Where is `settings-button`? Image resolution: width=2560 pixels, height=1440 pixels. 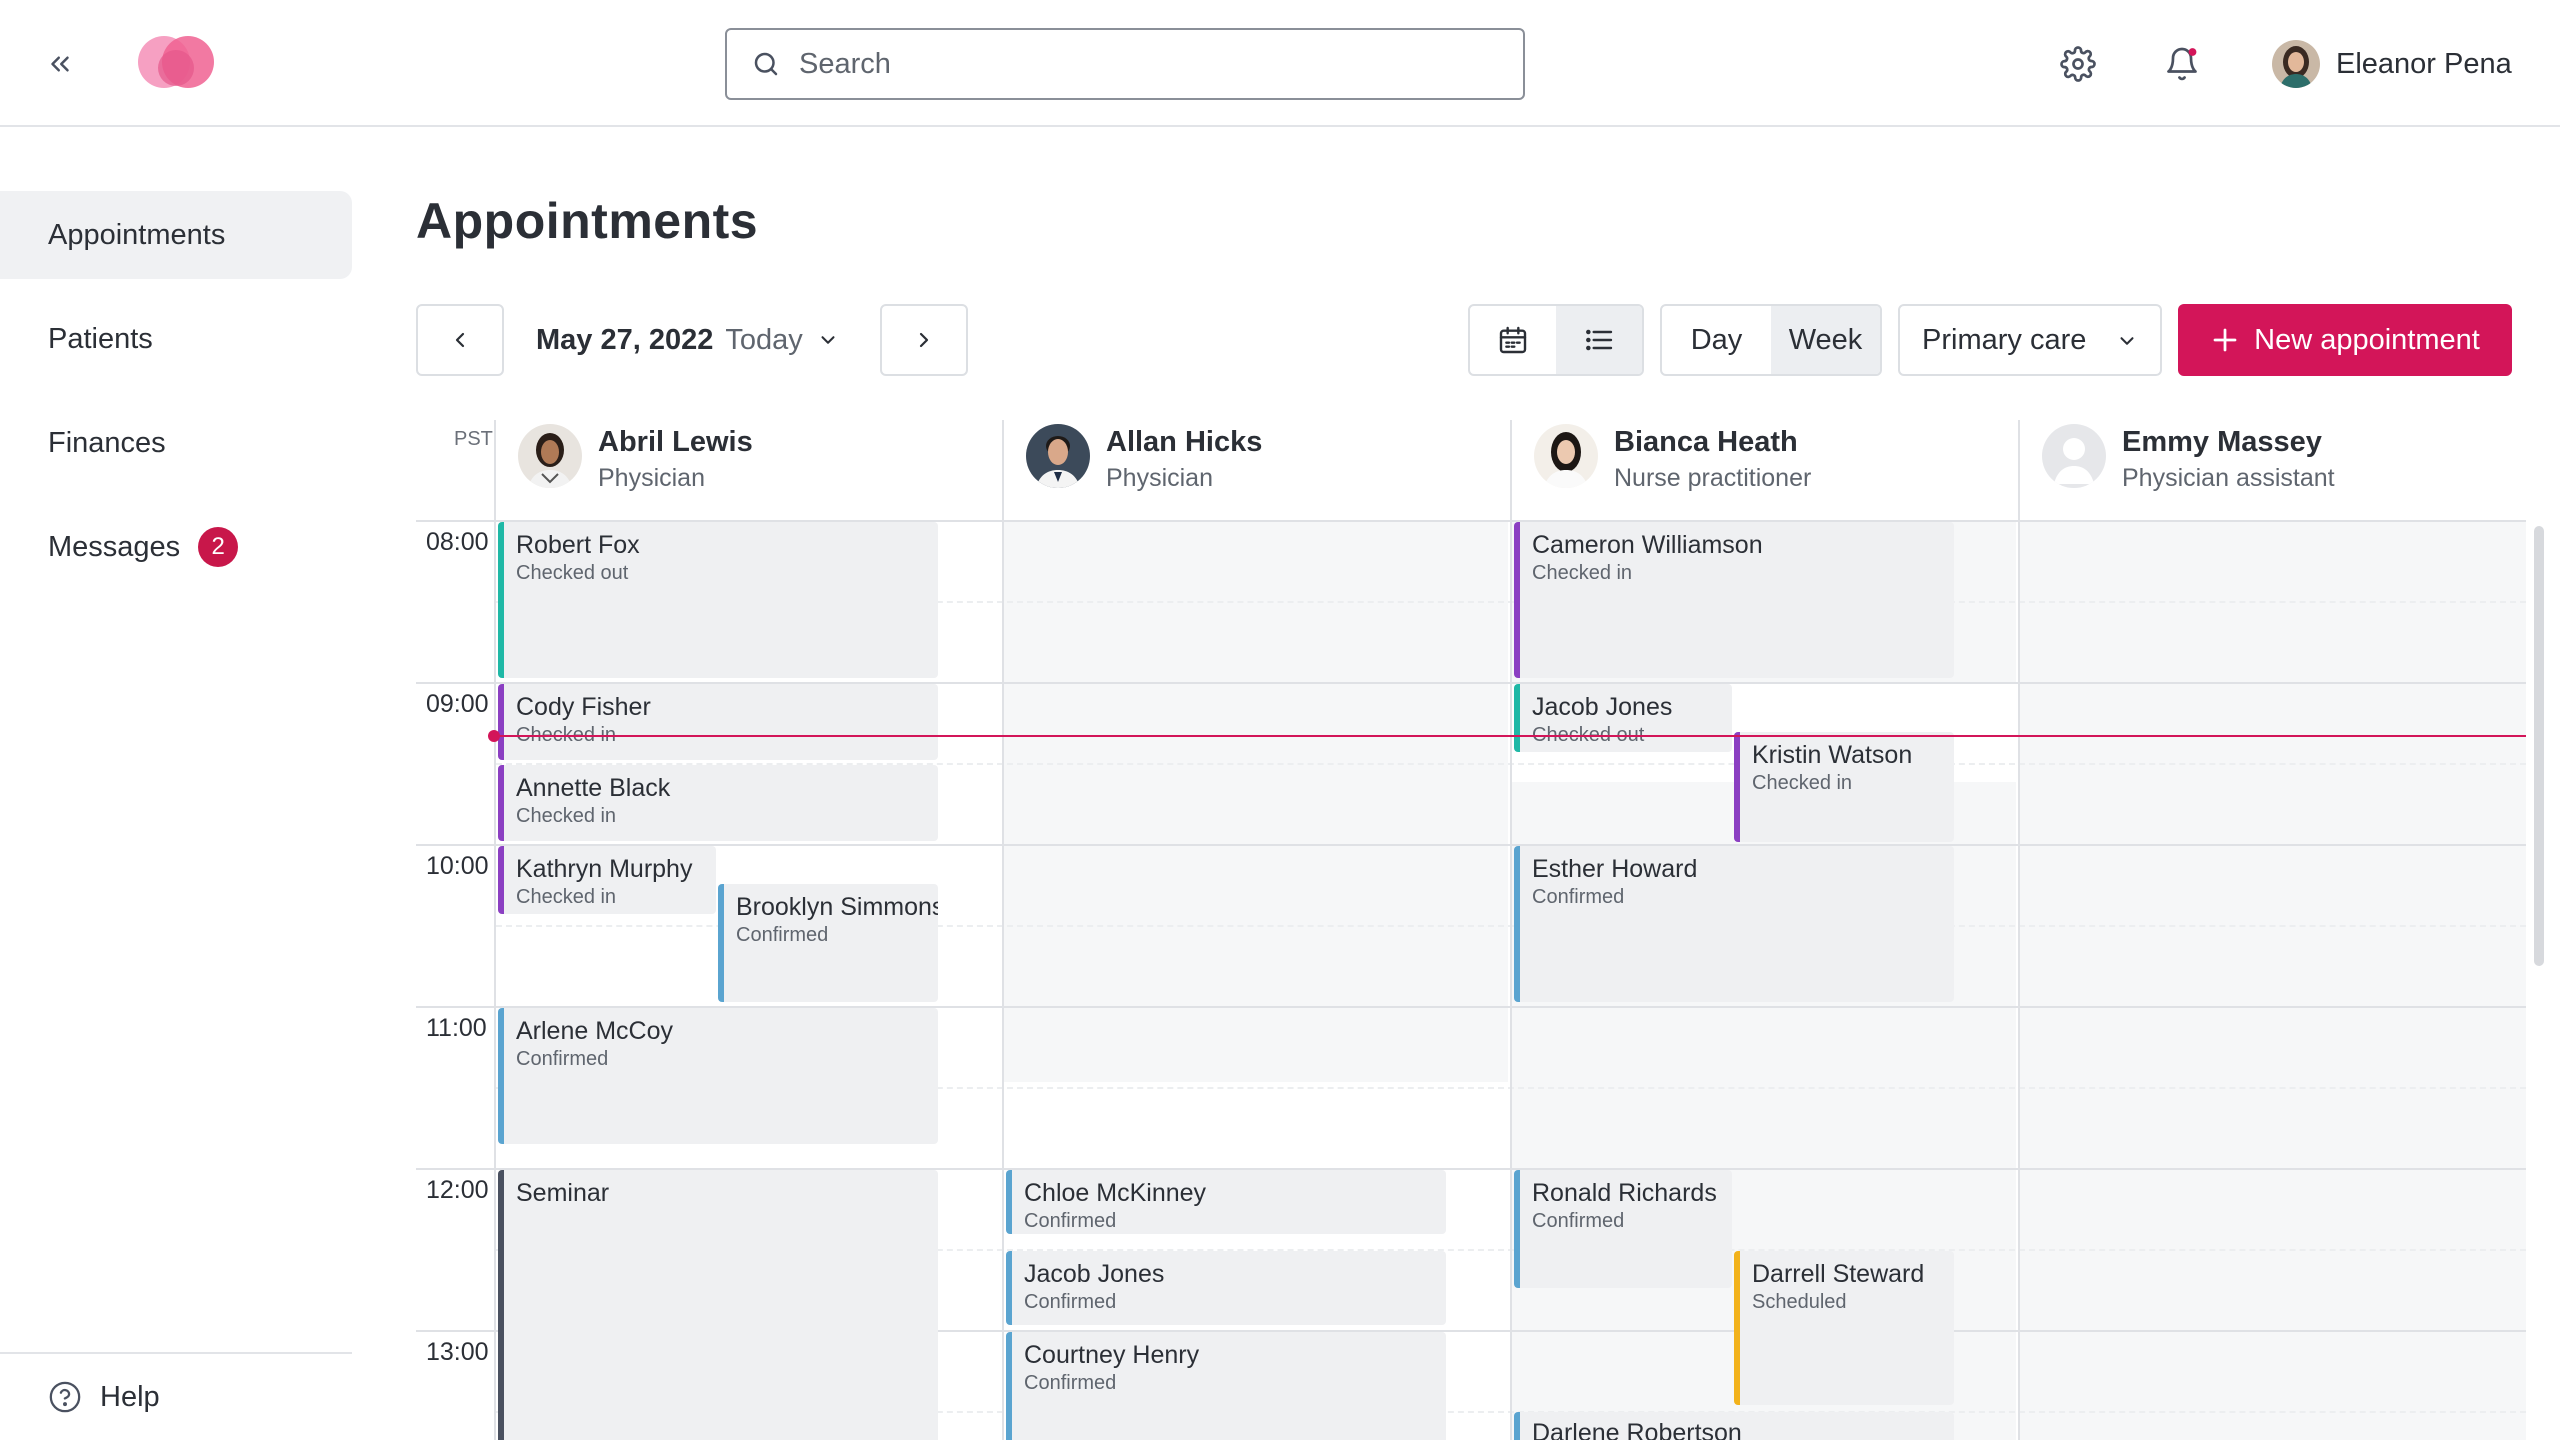 settings-button is located at coordinates (2078, 64).